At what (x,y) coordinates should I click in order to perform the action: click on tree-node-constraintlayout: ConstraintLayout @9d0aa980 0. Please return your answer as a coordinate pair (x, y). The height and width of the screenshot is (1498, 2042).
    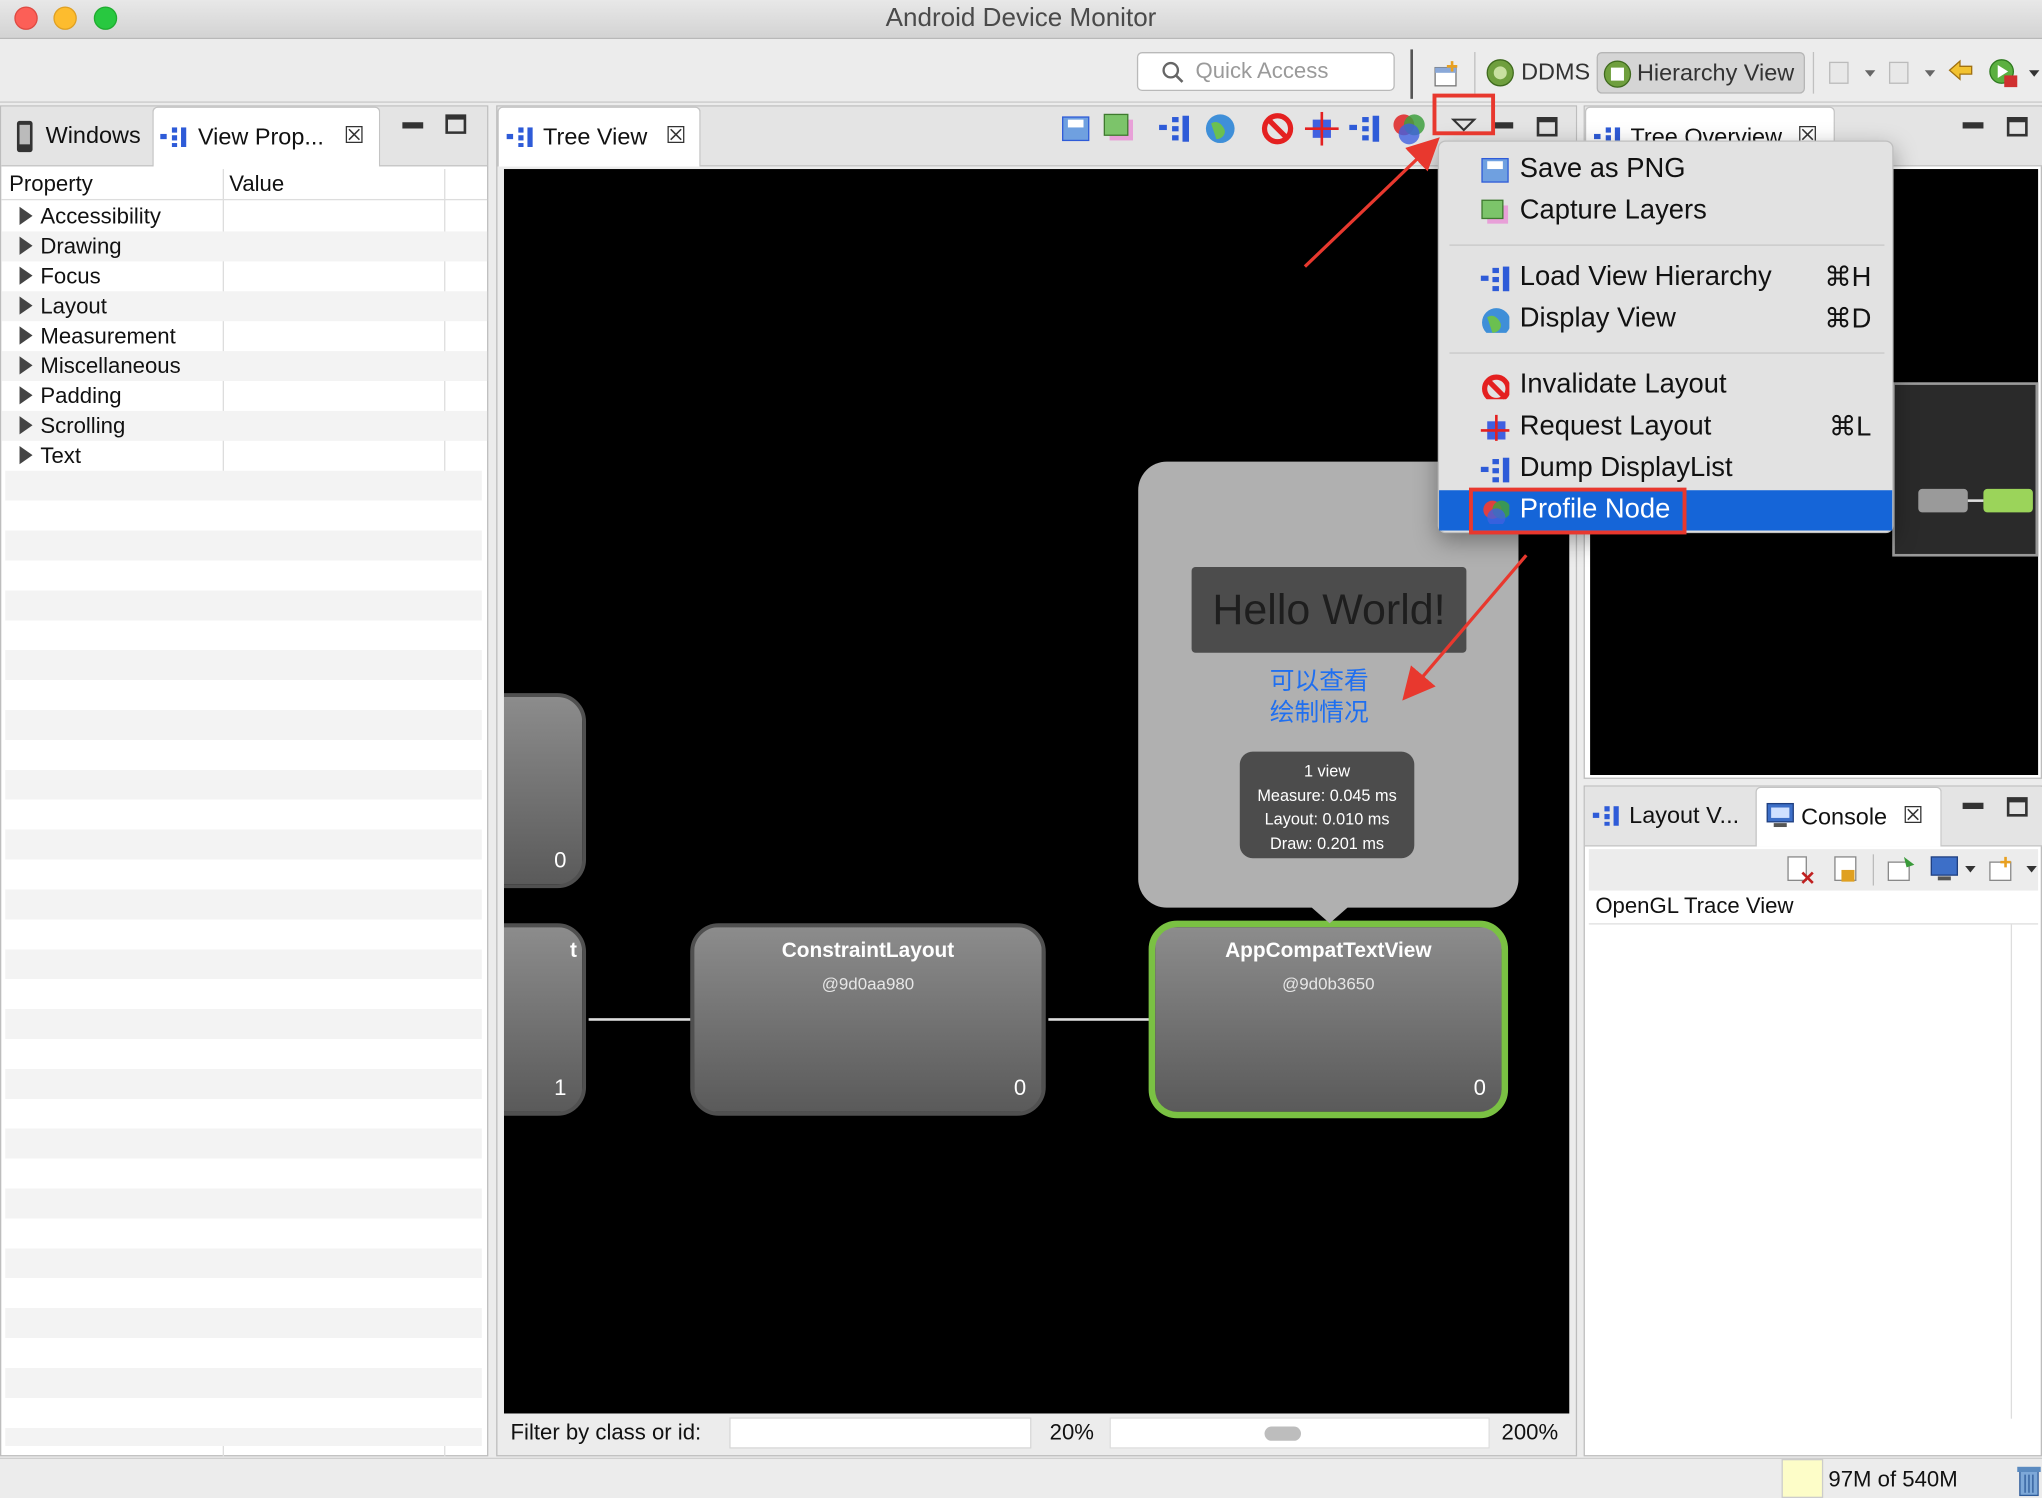
    Looking at the image, I should click on (868, 1019).